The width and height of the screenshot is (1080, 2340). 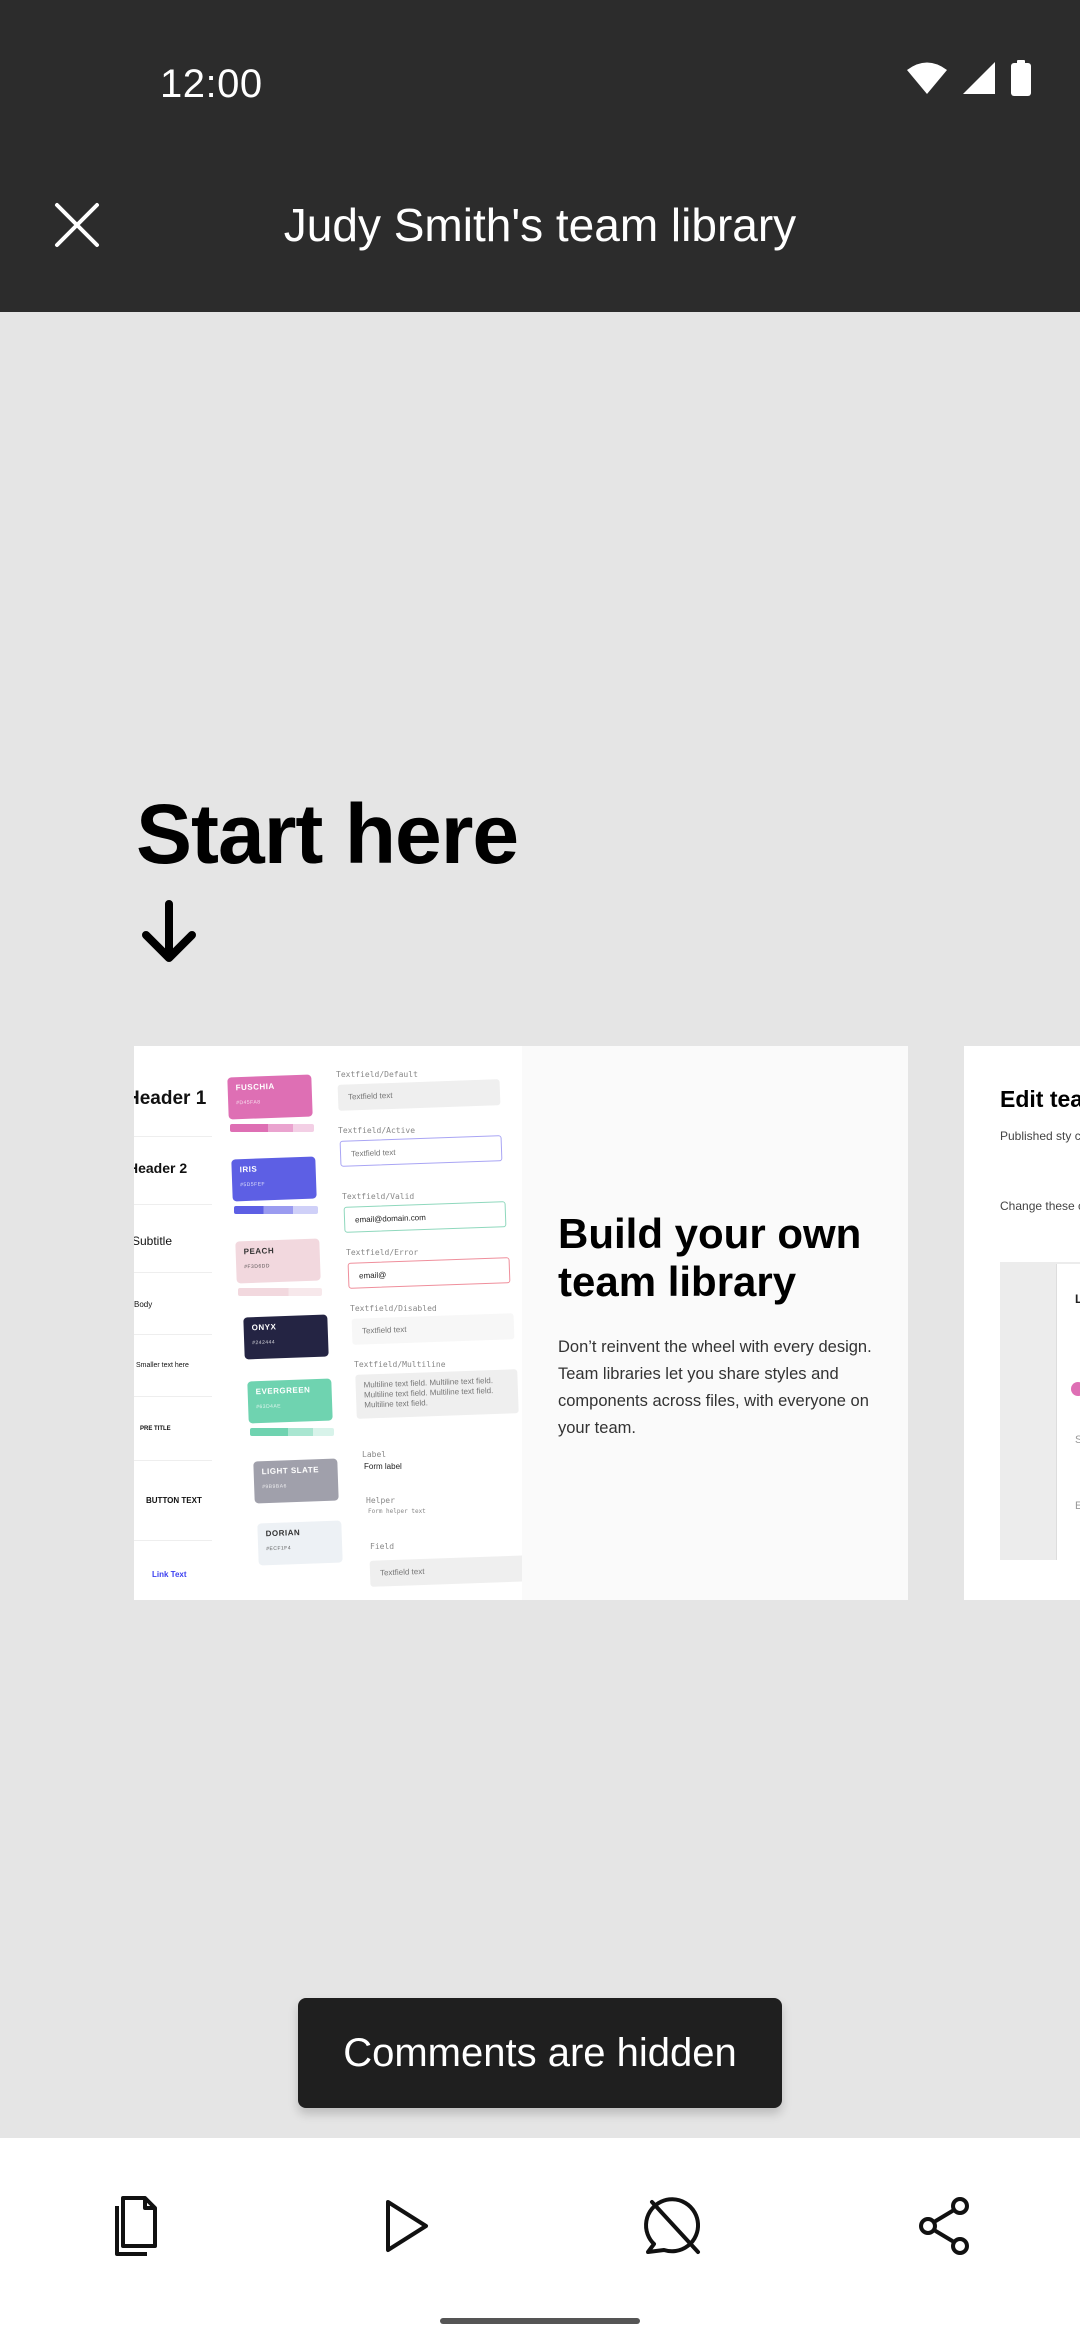 I want to click on type-style-button-text: BUTTON TEXT, so click(x=174, y=1500).